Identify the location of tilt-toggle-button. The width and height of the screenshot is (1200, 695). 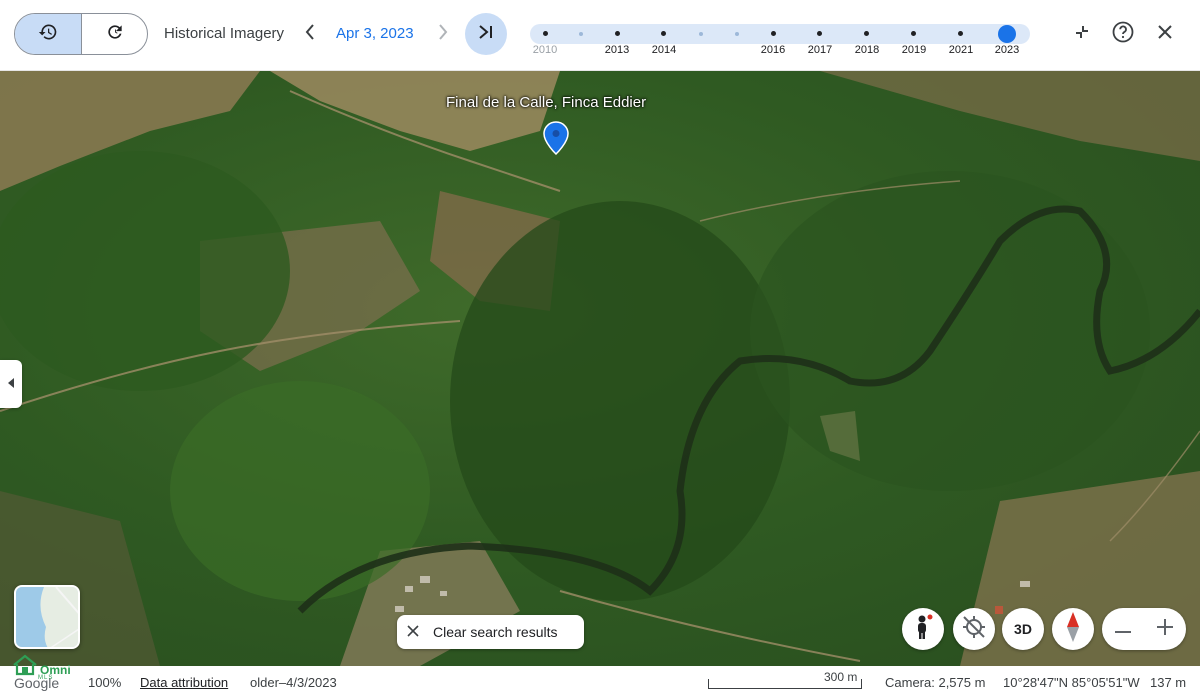
(974, 629).